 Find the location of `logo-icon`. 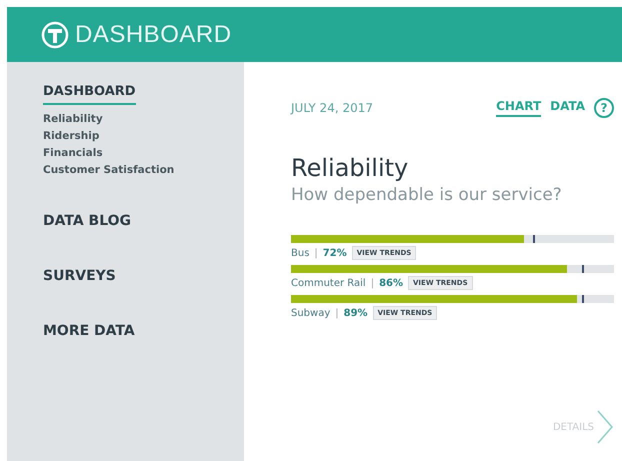

logo-icon is located at coordinates (55, 34).